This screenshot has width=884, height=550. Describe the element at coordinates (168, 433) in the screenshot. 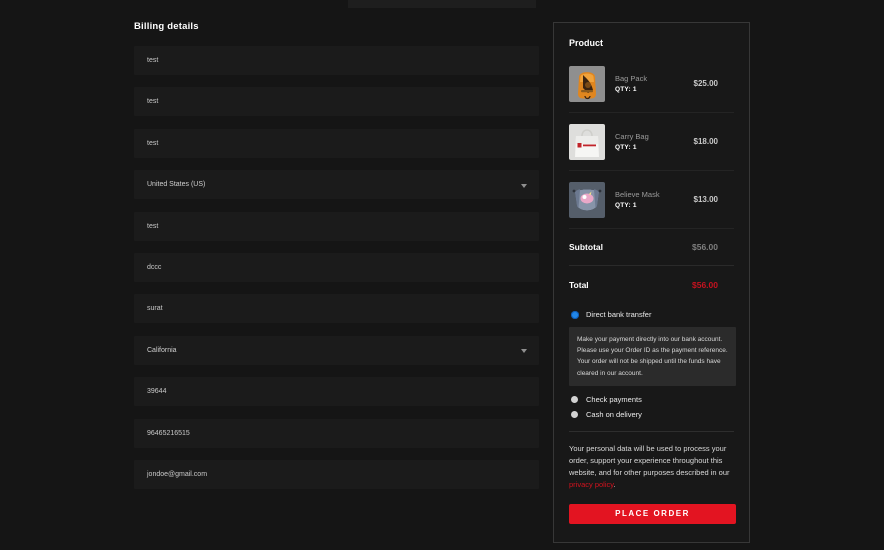

I see `billing-phone-value: 96465216515` at that location.